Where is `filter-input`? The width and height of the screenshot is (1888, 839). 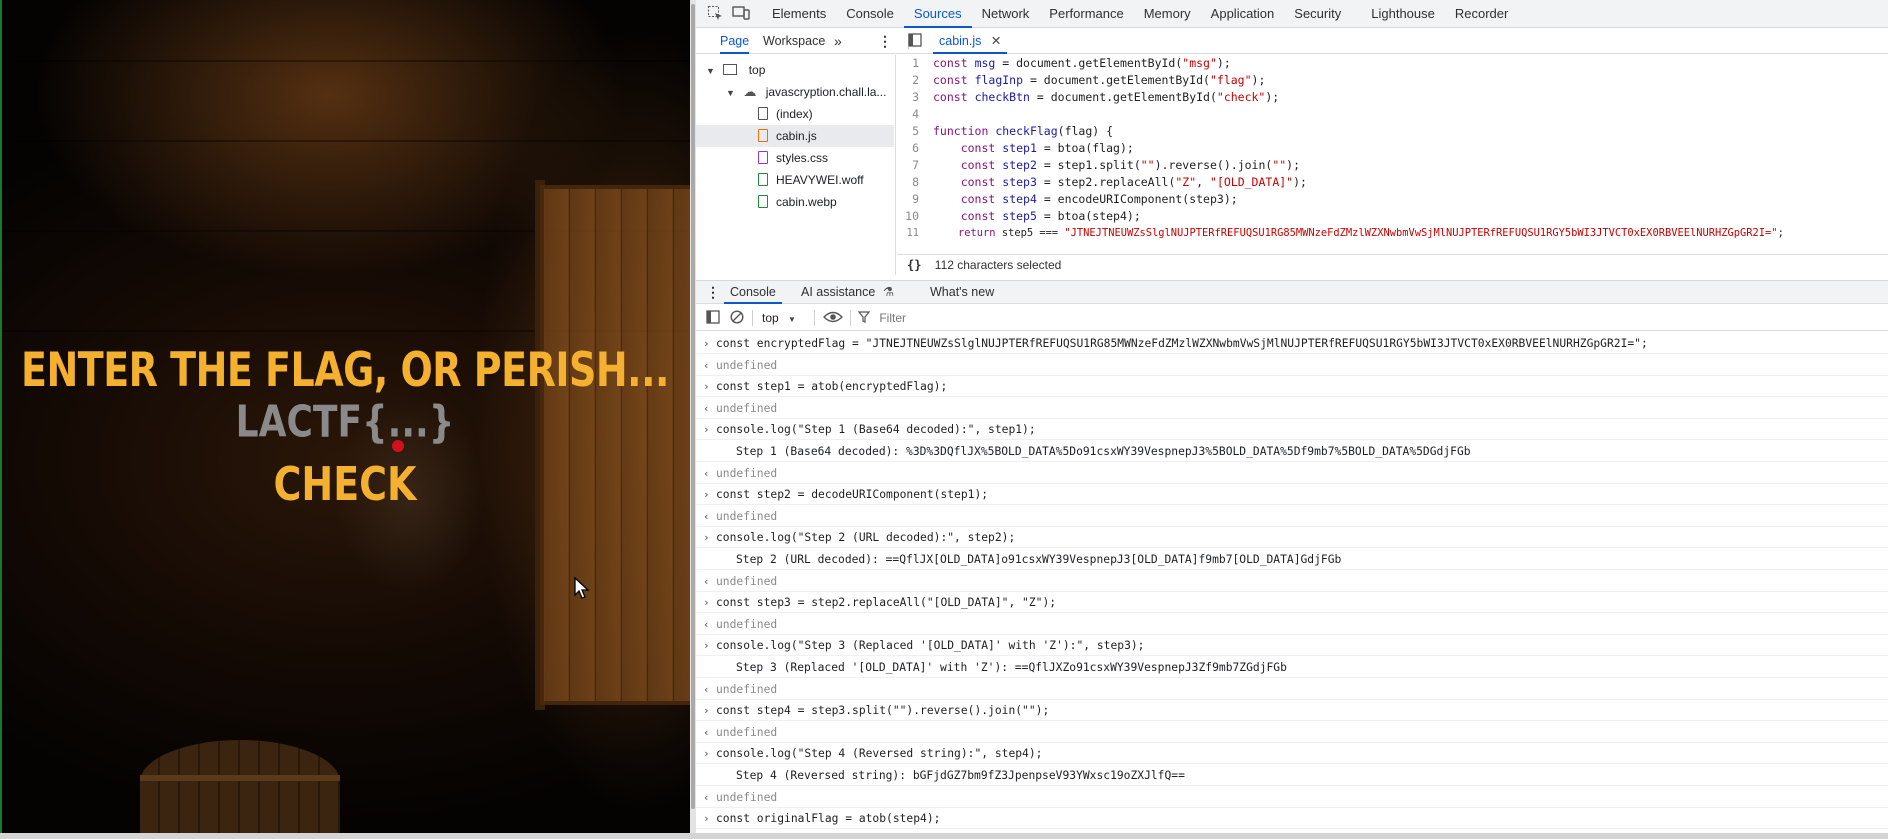 filter-input is located at coordinates (1004, 318).